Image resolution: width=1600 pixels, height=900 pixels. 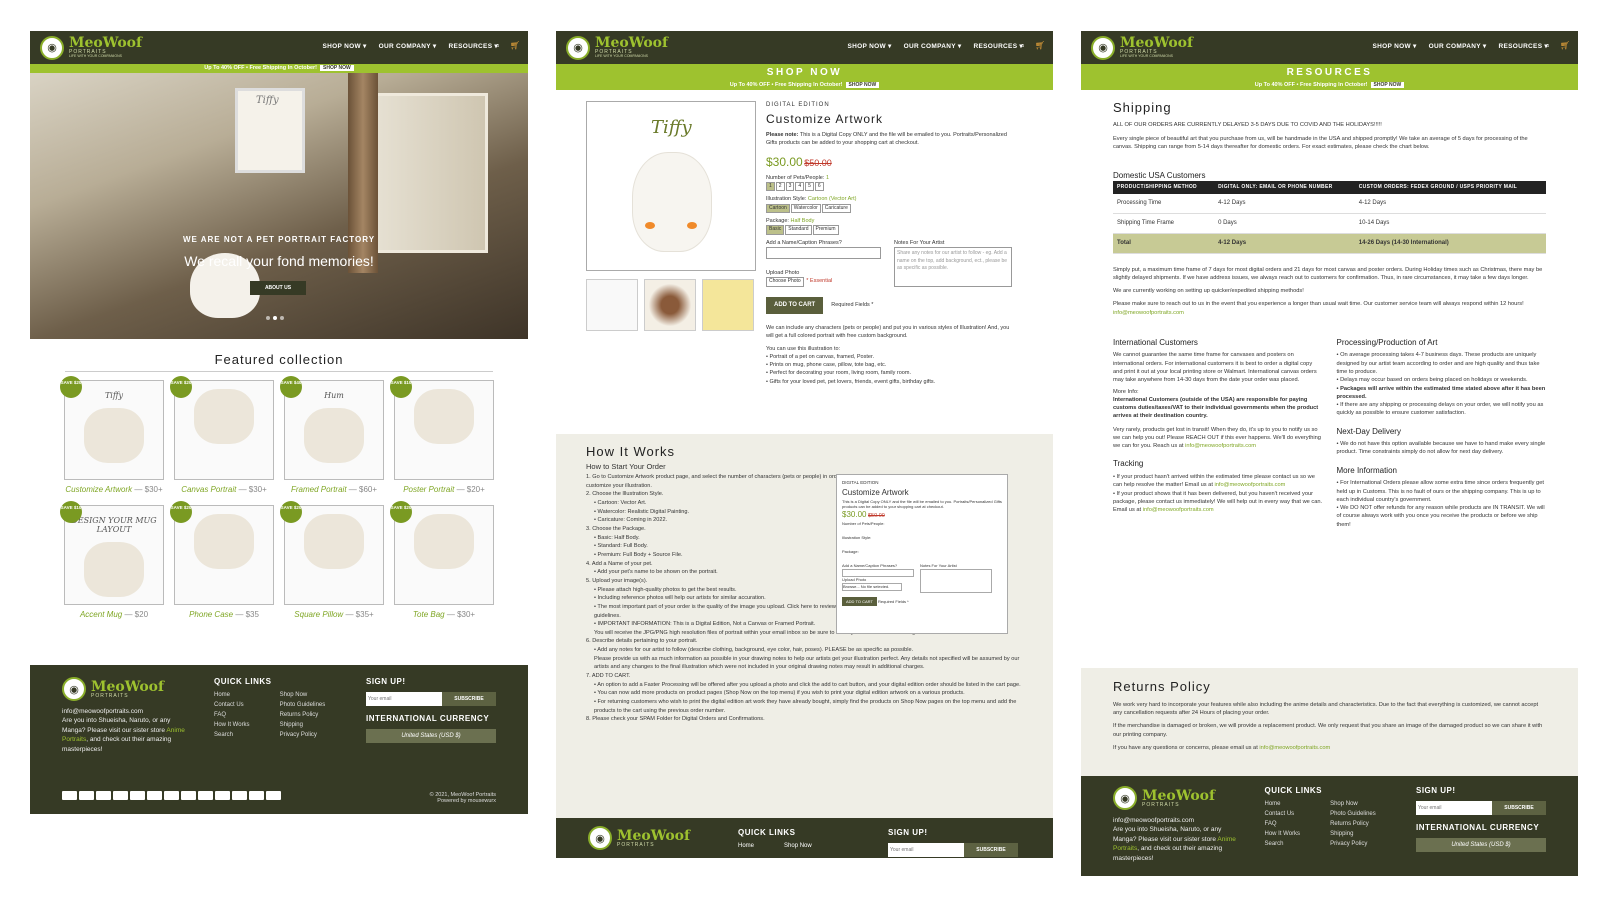 I want to click on option-button: 2, so click(x=780, y=186).